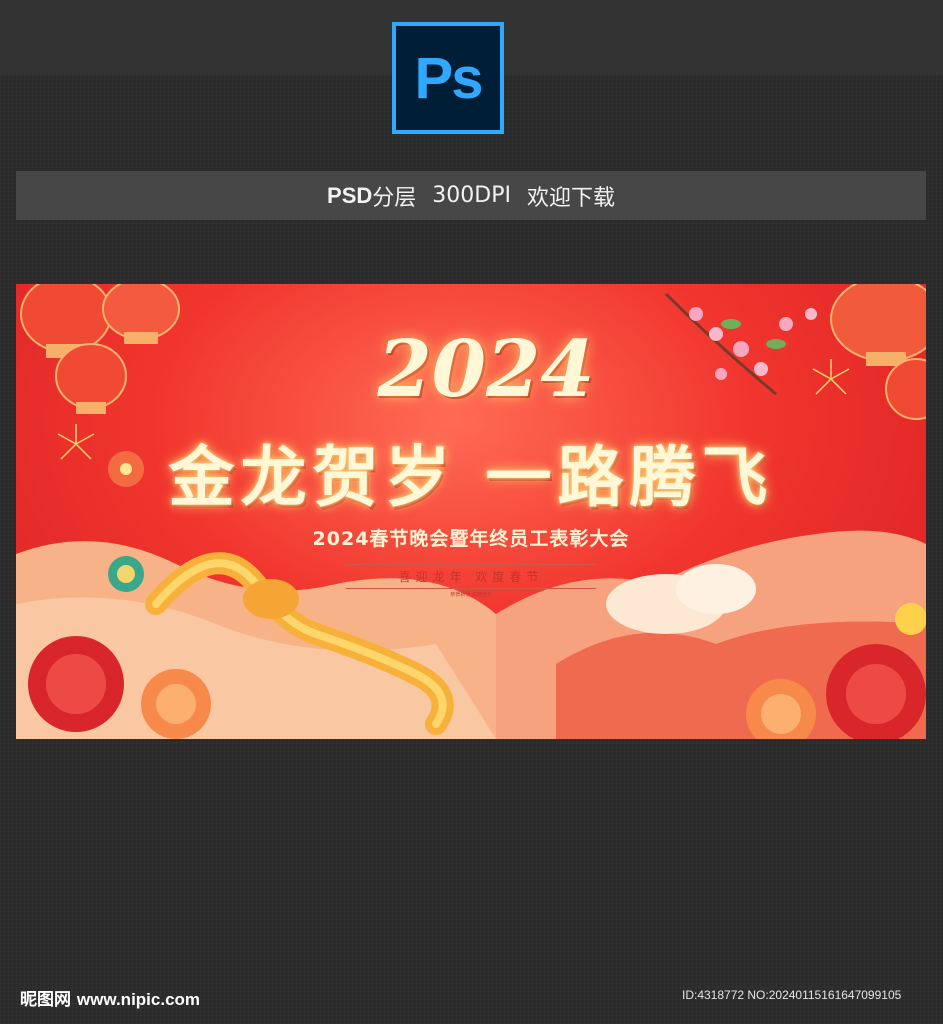 The width and height of the screenshot is (943, 1024). I want to click on banner-fine-print: 恭贺新禧 欢度佳节, so click(471, 595).